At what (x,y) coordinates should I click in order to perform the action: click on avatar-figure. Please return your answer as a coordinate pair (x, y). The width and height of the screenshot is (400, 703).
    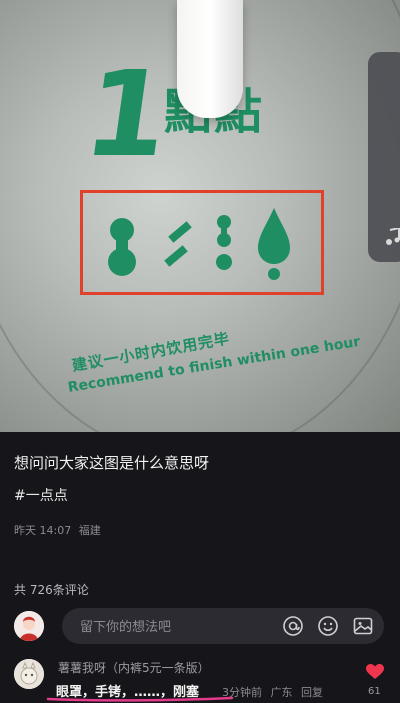
    Looking at the image, I should click on (29, 626).